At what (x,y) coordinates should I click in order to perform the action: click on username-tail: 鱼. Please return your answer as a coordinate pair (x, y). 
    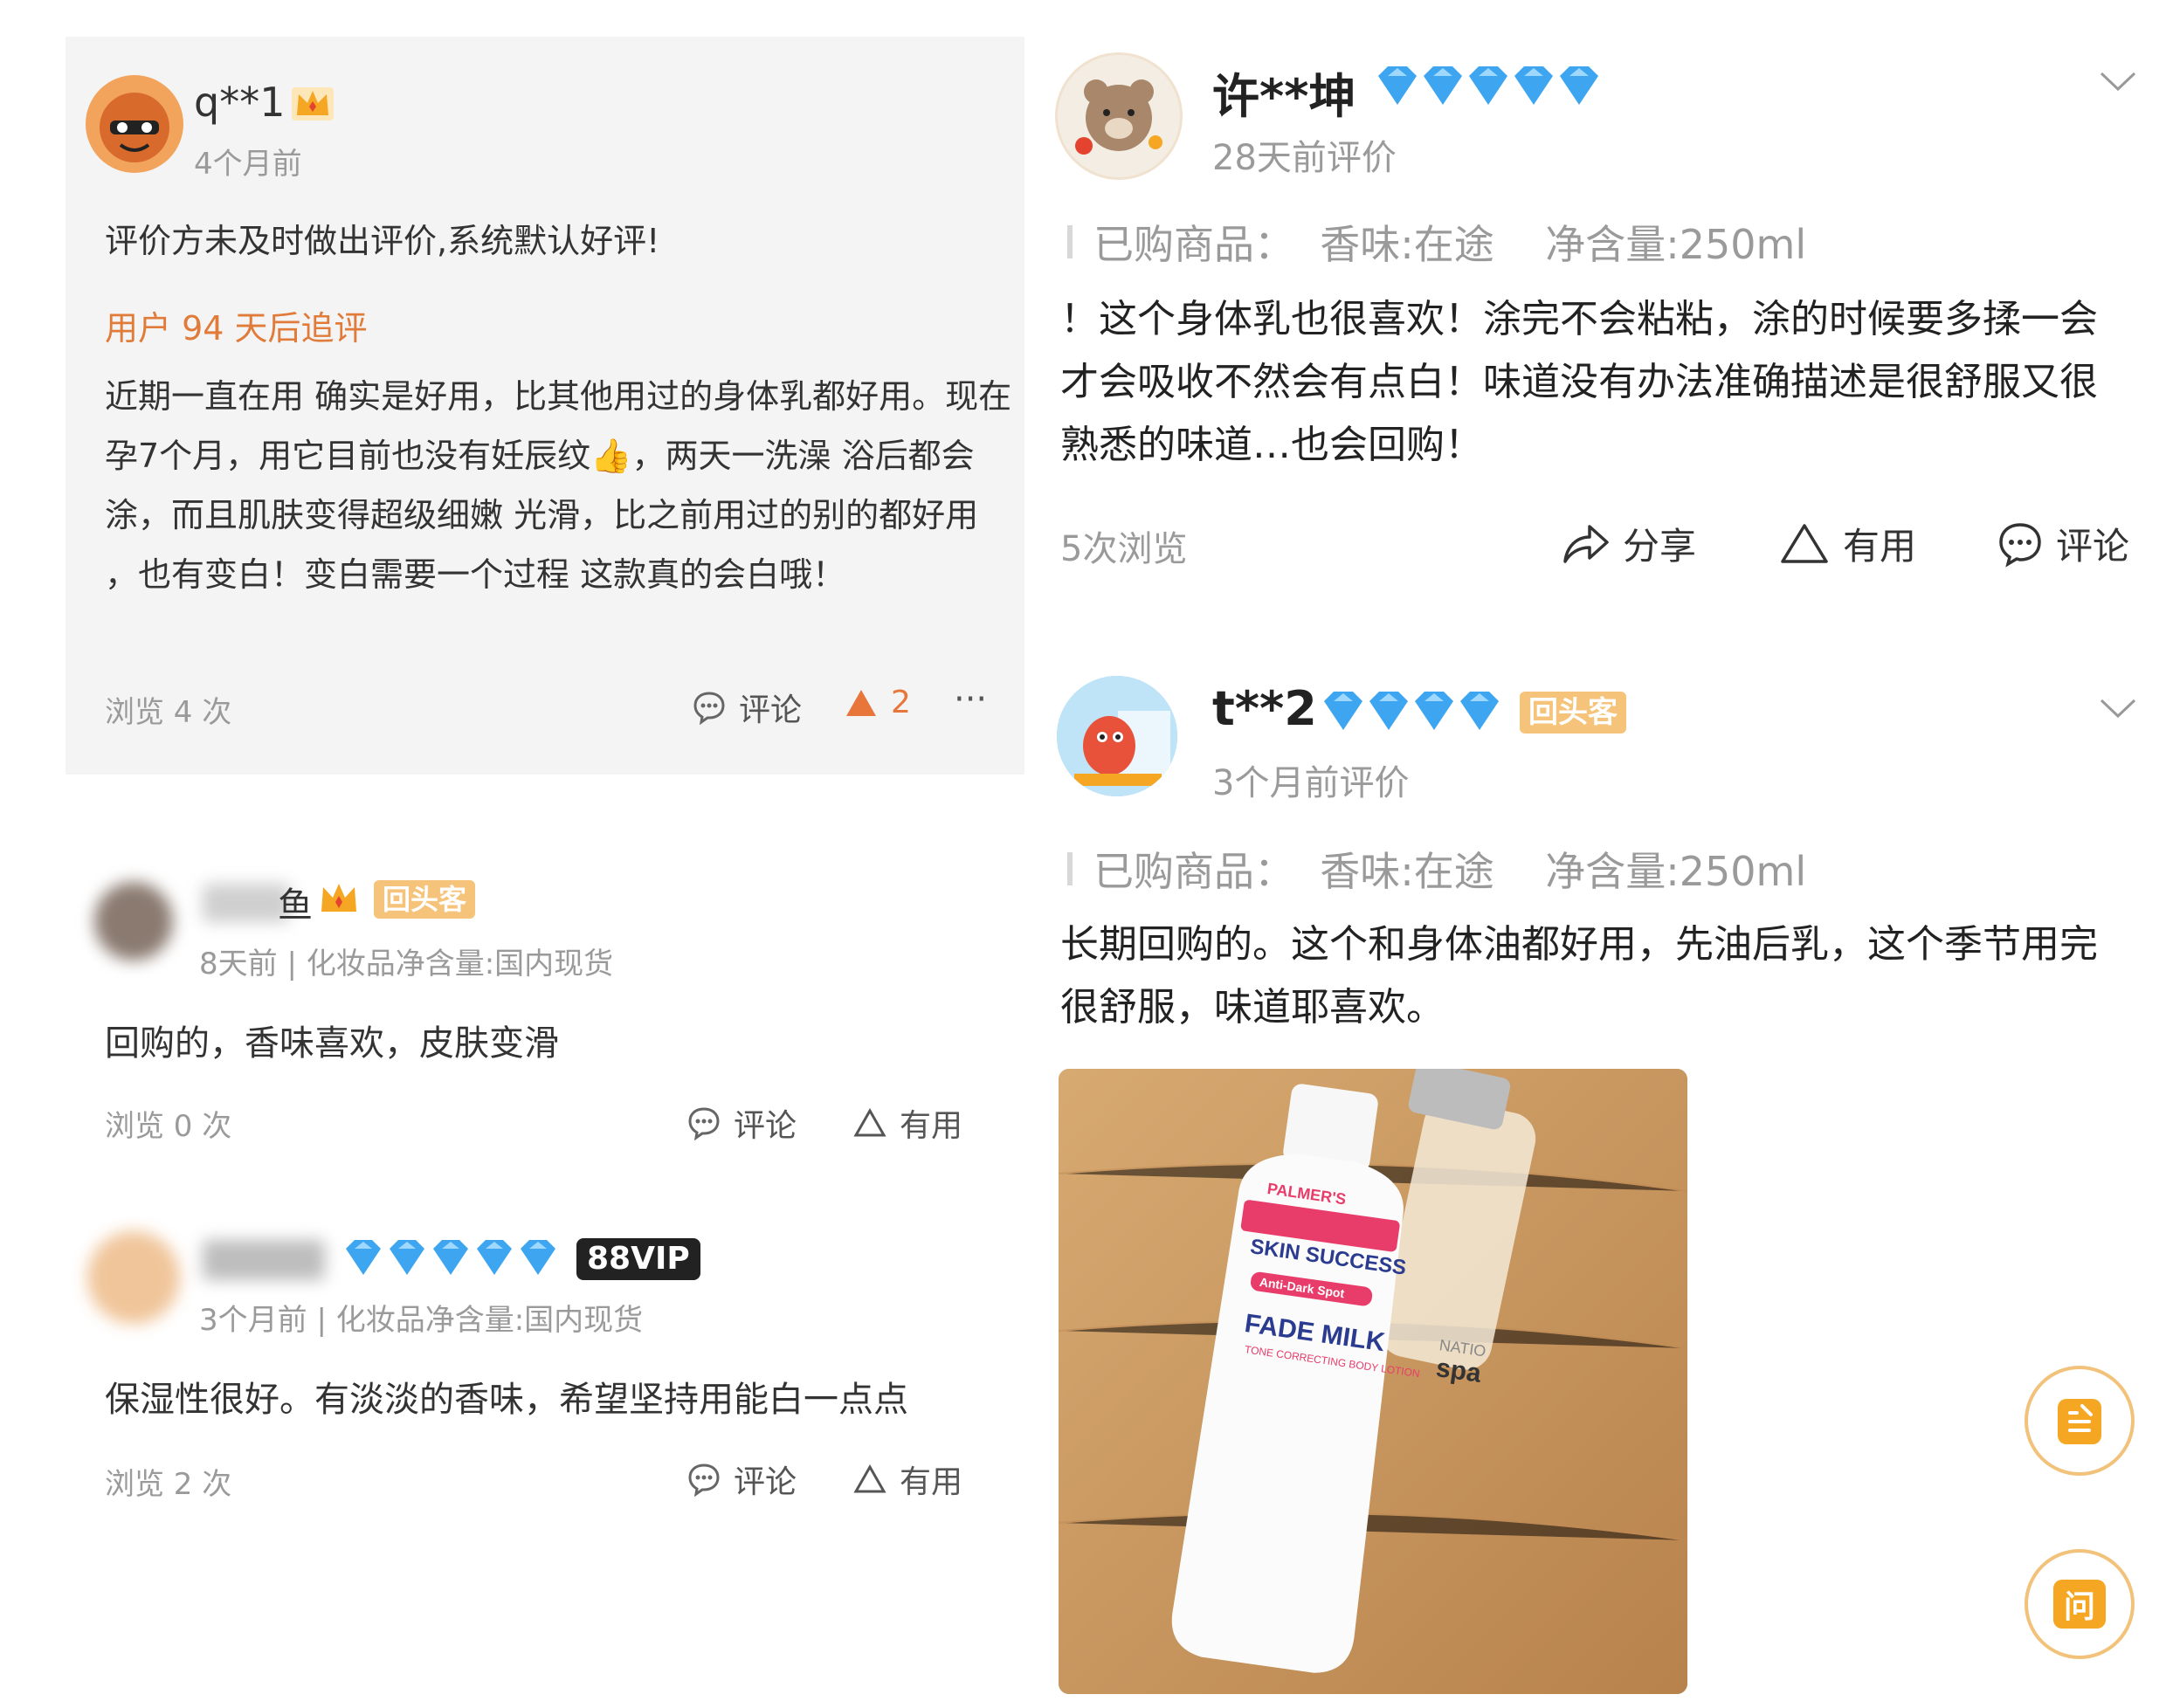
    Looking at the image, I should click on (295, 905).